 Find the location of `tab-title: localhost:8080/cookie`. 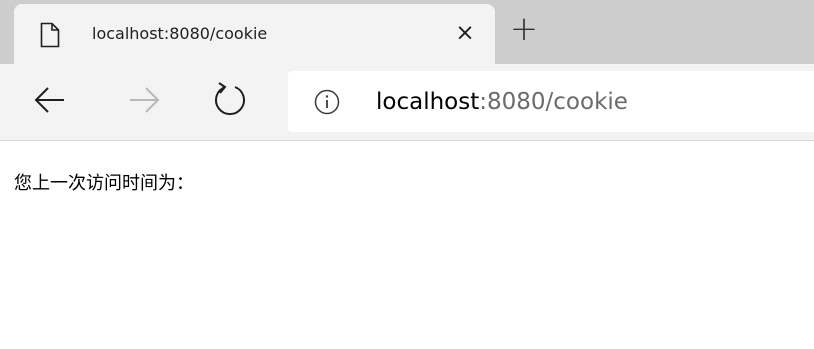

tab-title: localhost:8080/cookie is located at coordinates (180, 33).